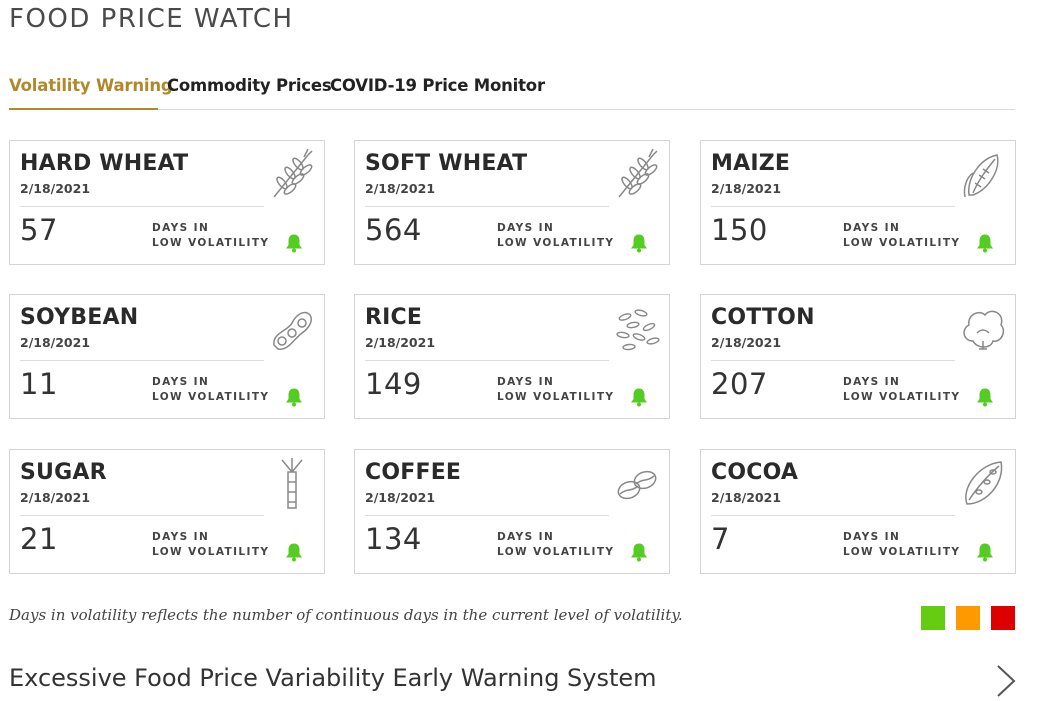  What do you see at coordinates (63, 472) in the screenshot?
I see `commodity-name: SUGAR` at bounding box center [63, 472].